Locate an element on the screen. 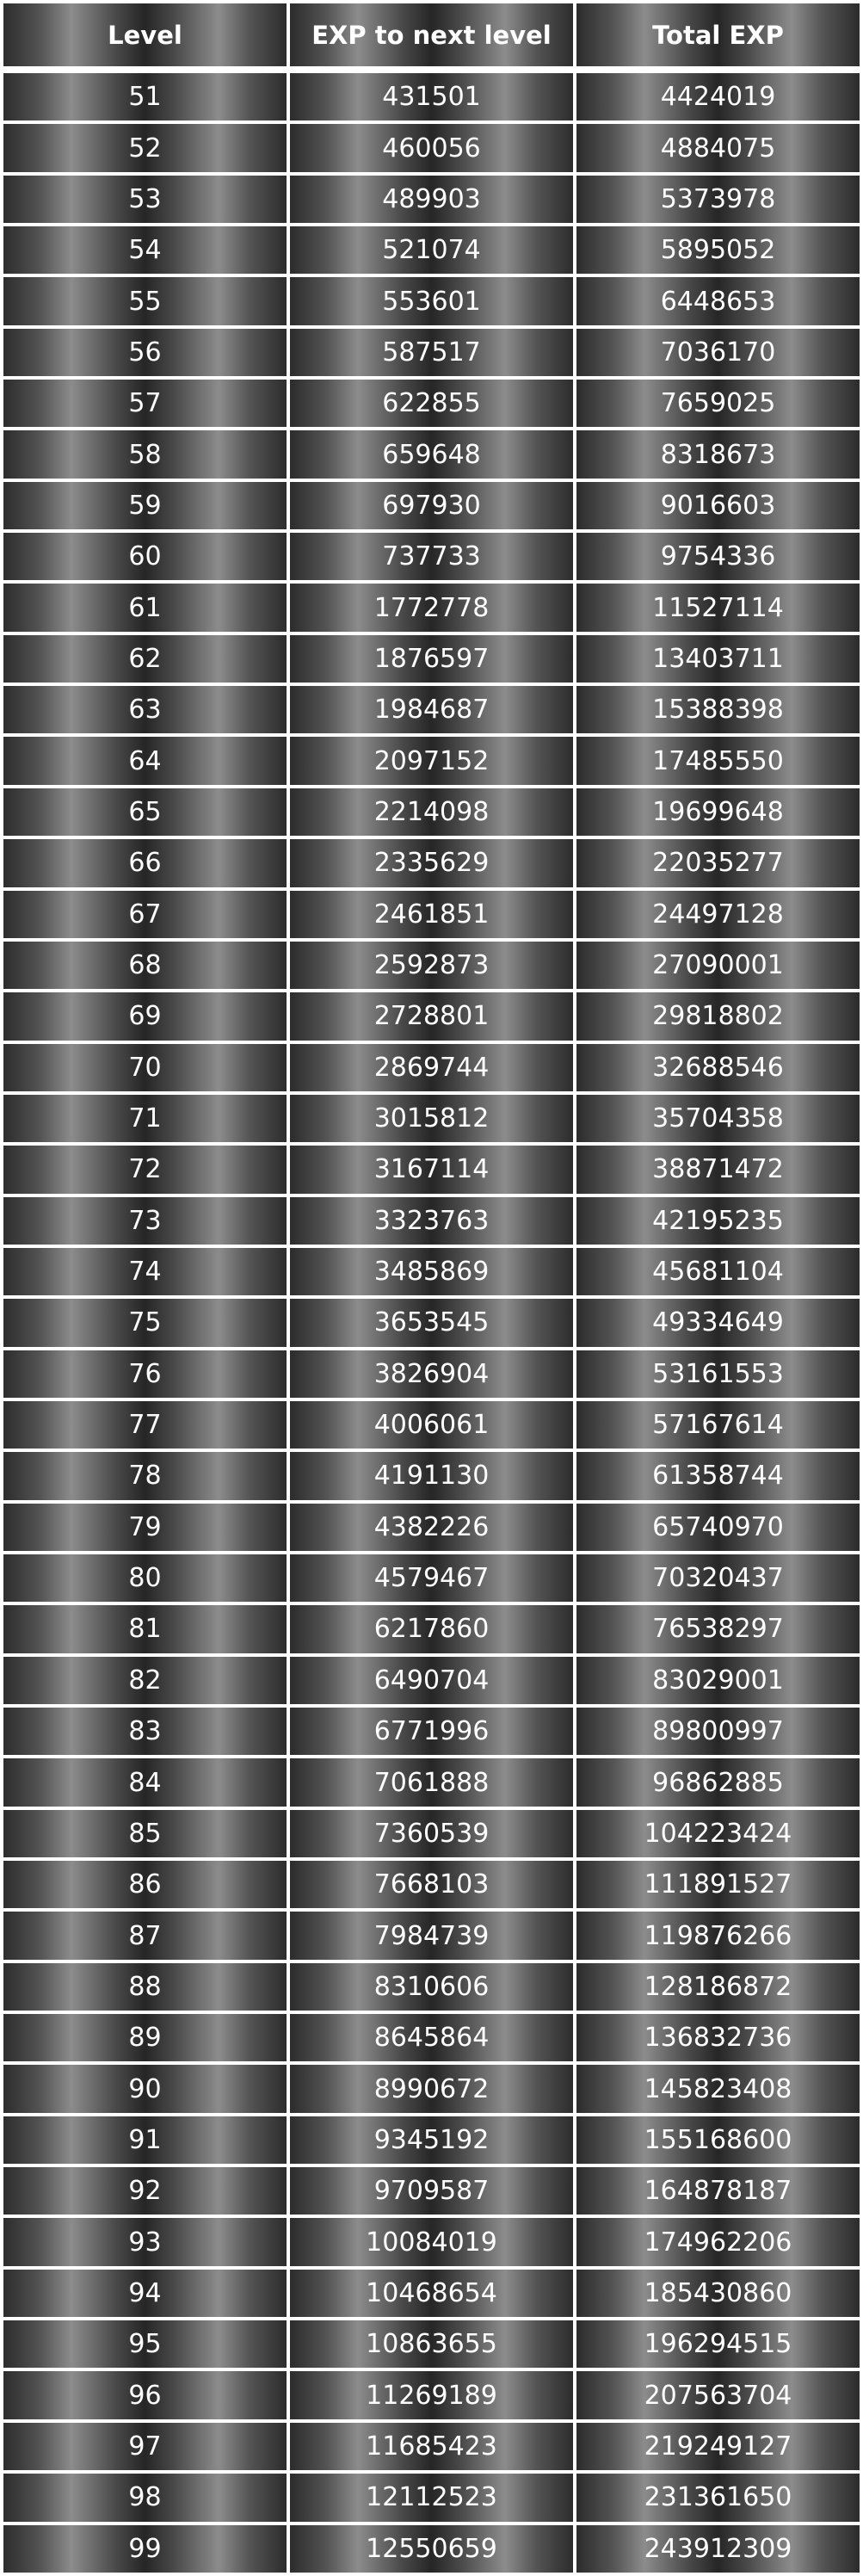  cell-total-exp: 19699648 is located at coordinates (718, 812).